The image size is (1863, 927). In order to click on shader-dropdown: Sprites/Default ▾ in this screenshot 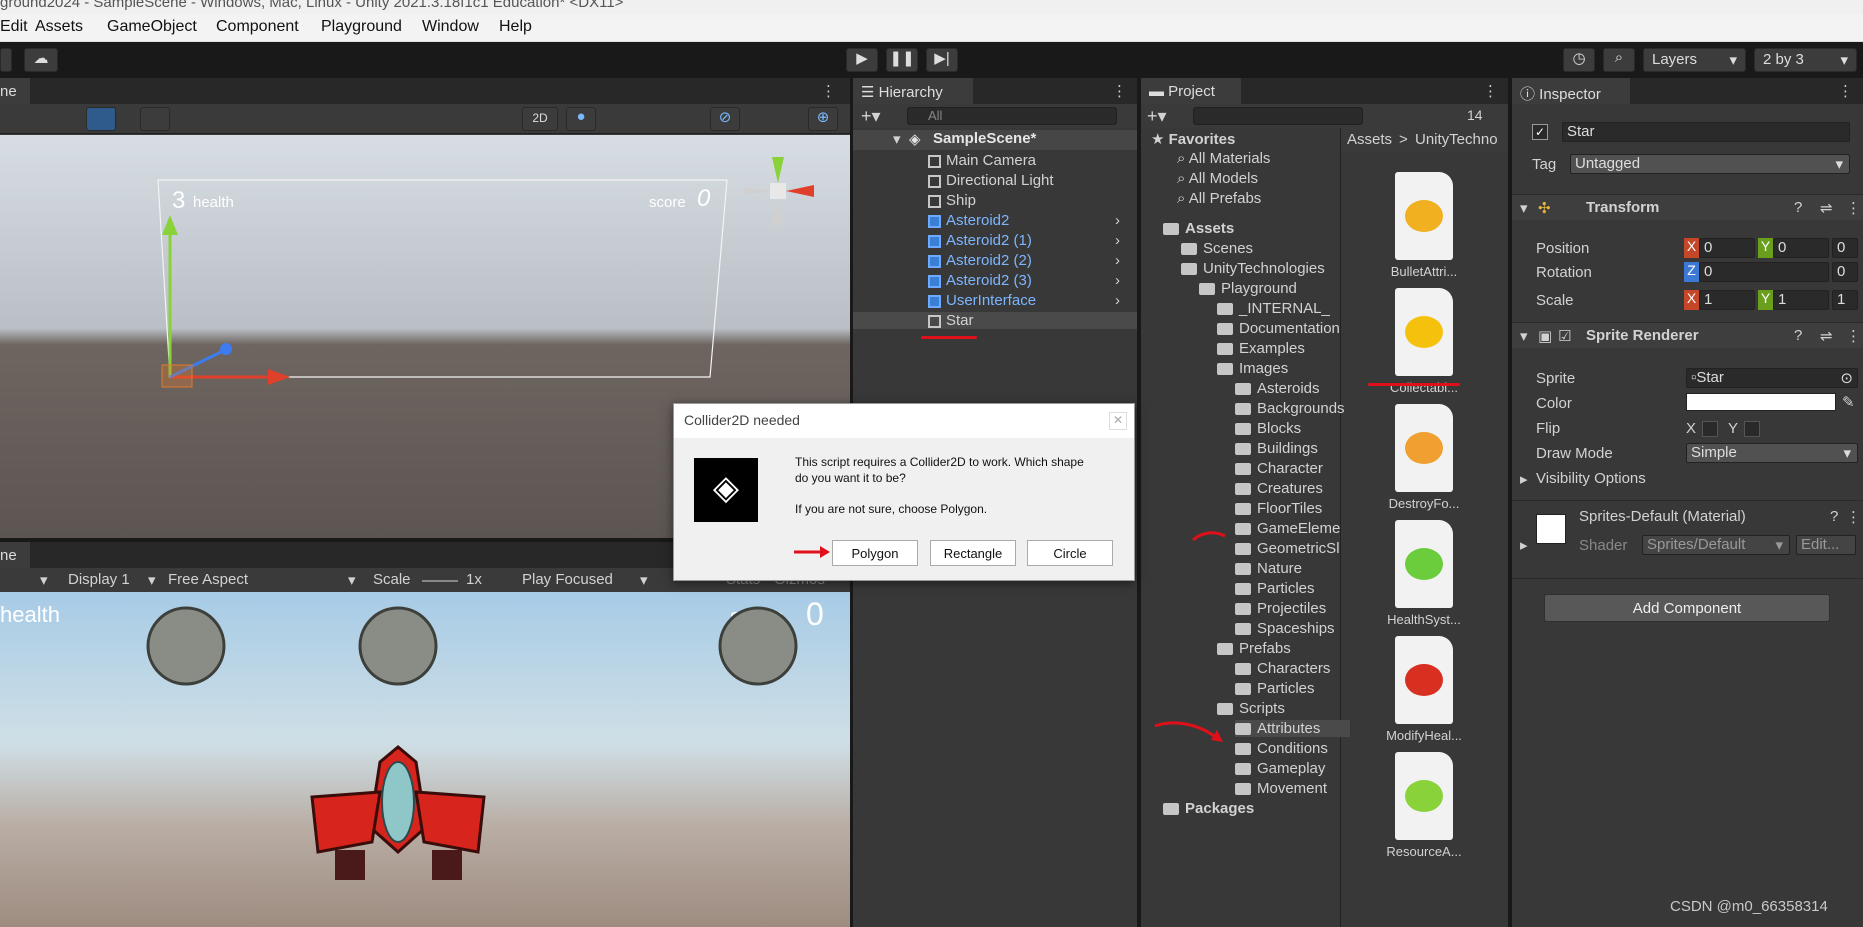, I will do `click(1716, 545)`.